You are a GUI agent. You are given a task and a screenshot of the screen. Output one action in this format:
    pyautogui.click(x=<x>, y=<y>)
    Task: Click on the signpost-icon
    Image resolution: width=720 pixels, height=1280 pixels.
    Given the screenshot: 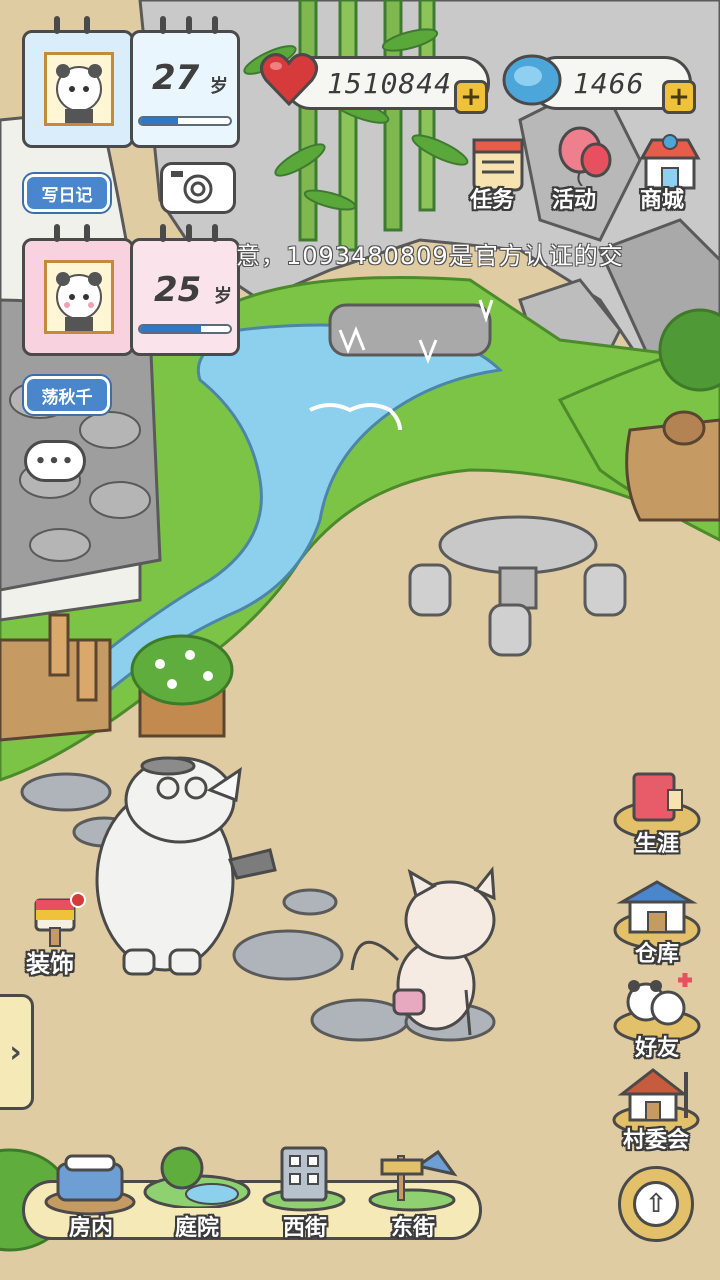 What is the action you would take?
    pyautogui.click(x=413, y=1180)
    